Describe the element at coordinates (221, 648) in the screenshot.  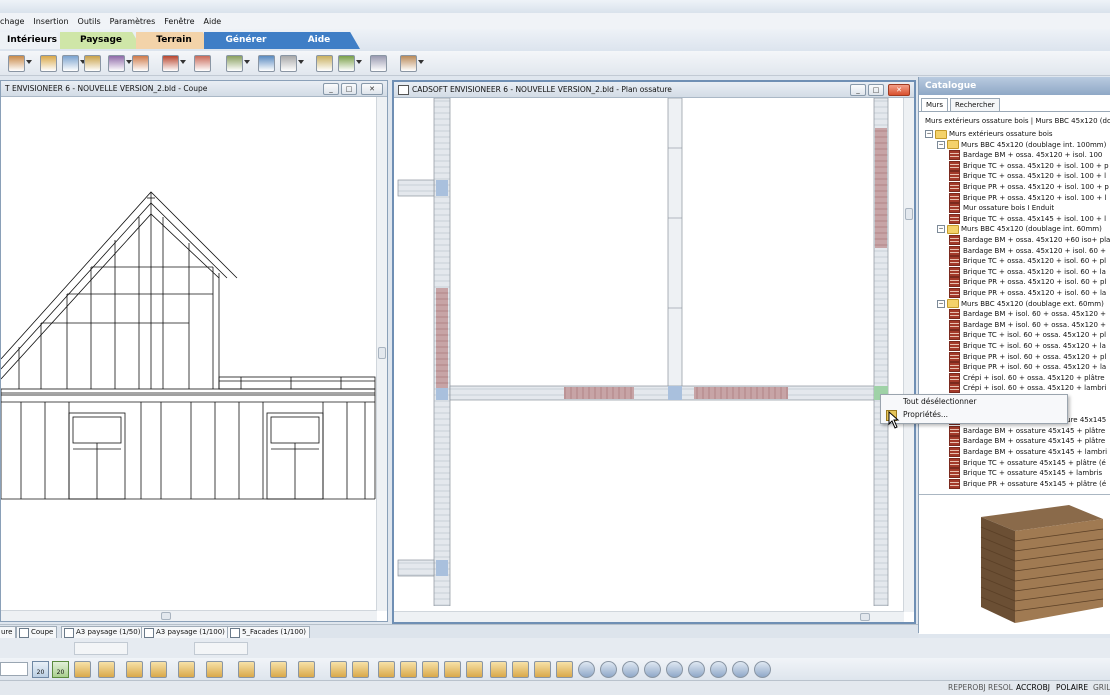
I see `distance-input` at that location.